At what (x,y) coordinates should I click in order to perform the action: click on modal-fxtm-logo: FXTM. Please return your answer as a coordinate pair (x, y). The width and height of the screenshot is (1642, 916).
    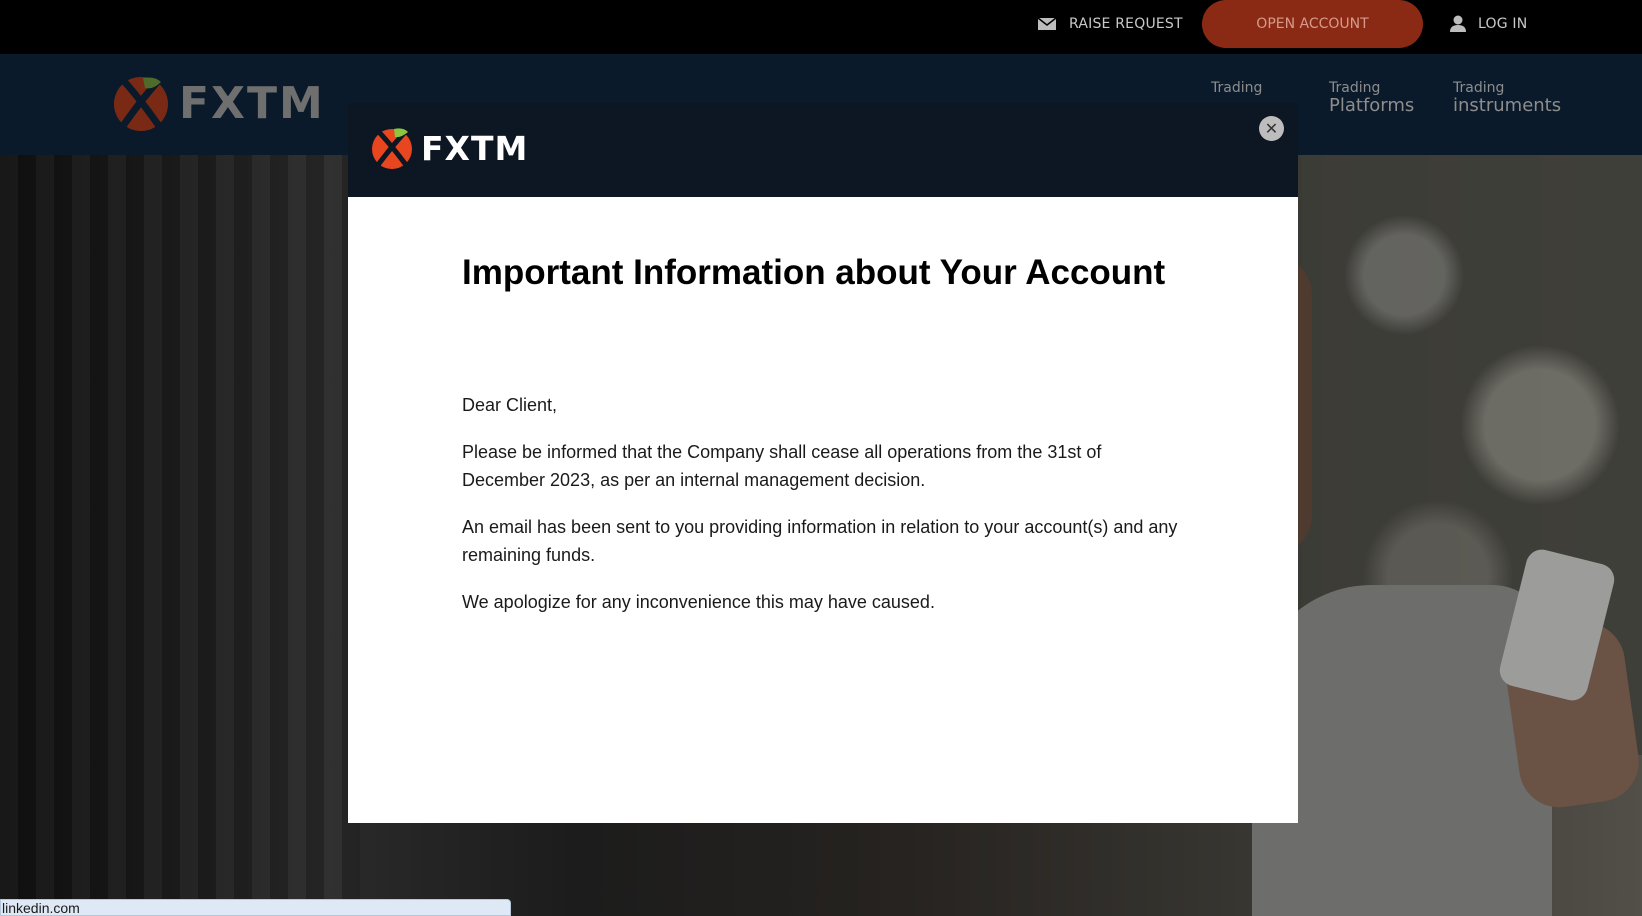
    Looking at the image, I should click on (449, 148).